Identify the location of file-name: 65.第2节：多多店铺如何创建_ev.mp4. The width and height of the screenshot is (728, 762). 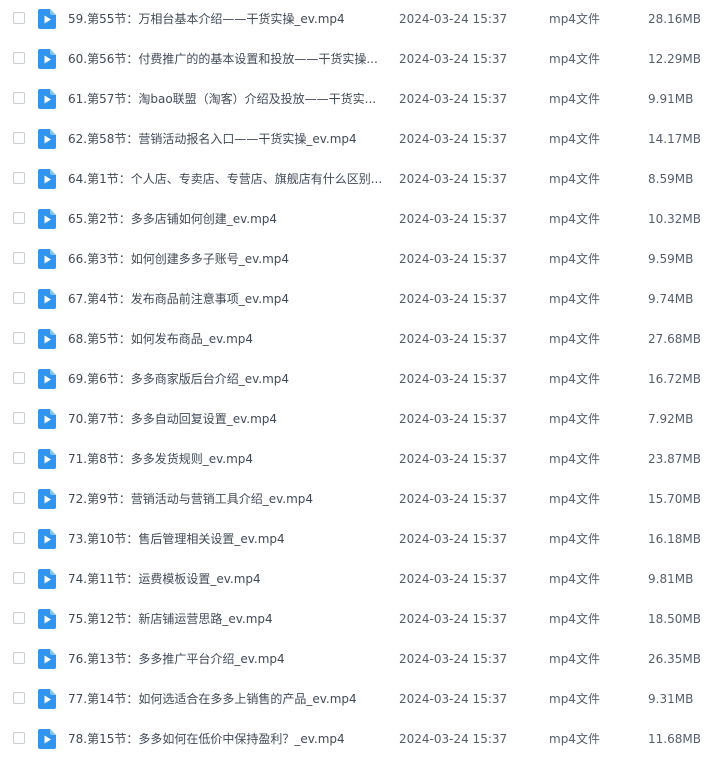
(225, 219).